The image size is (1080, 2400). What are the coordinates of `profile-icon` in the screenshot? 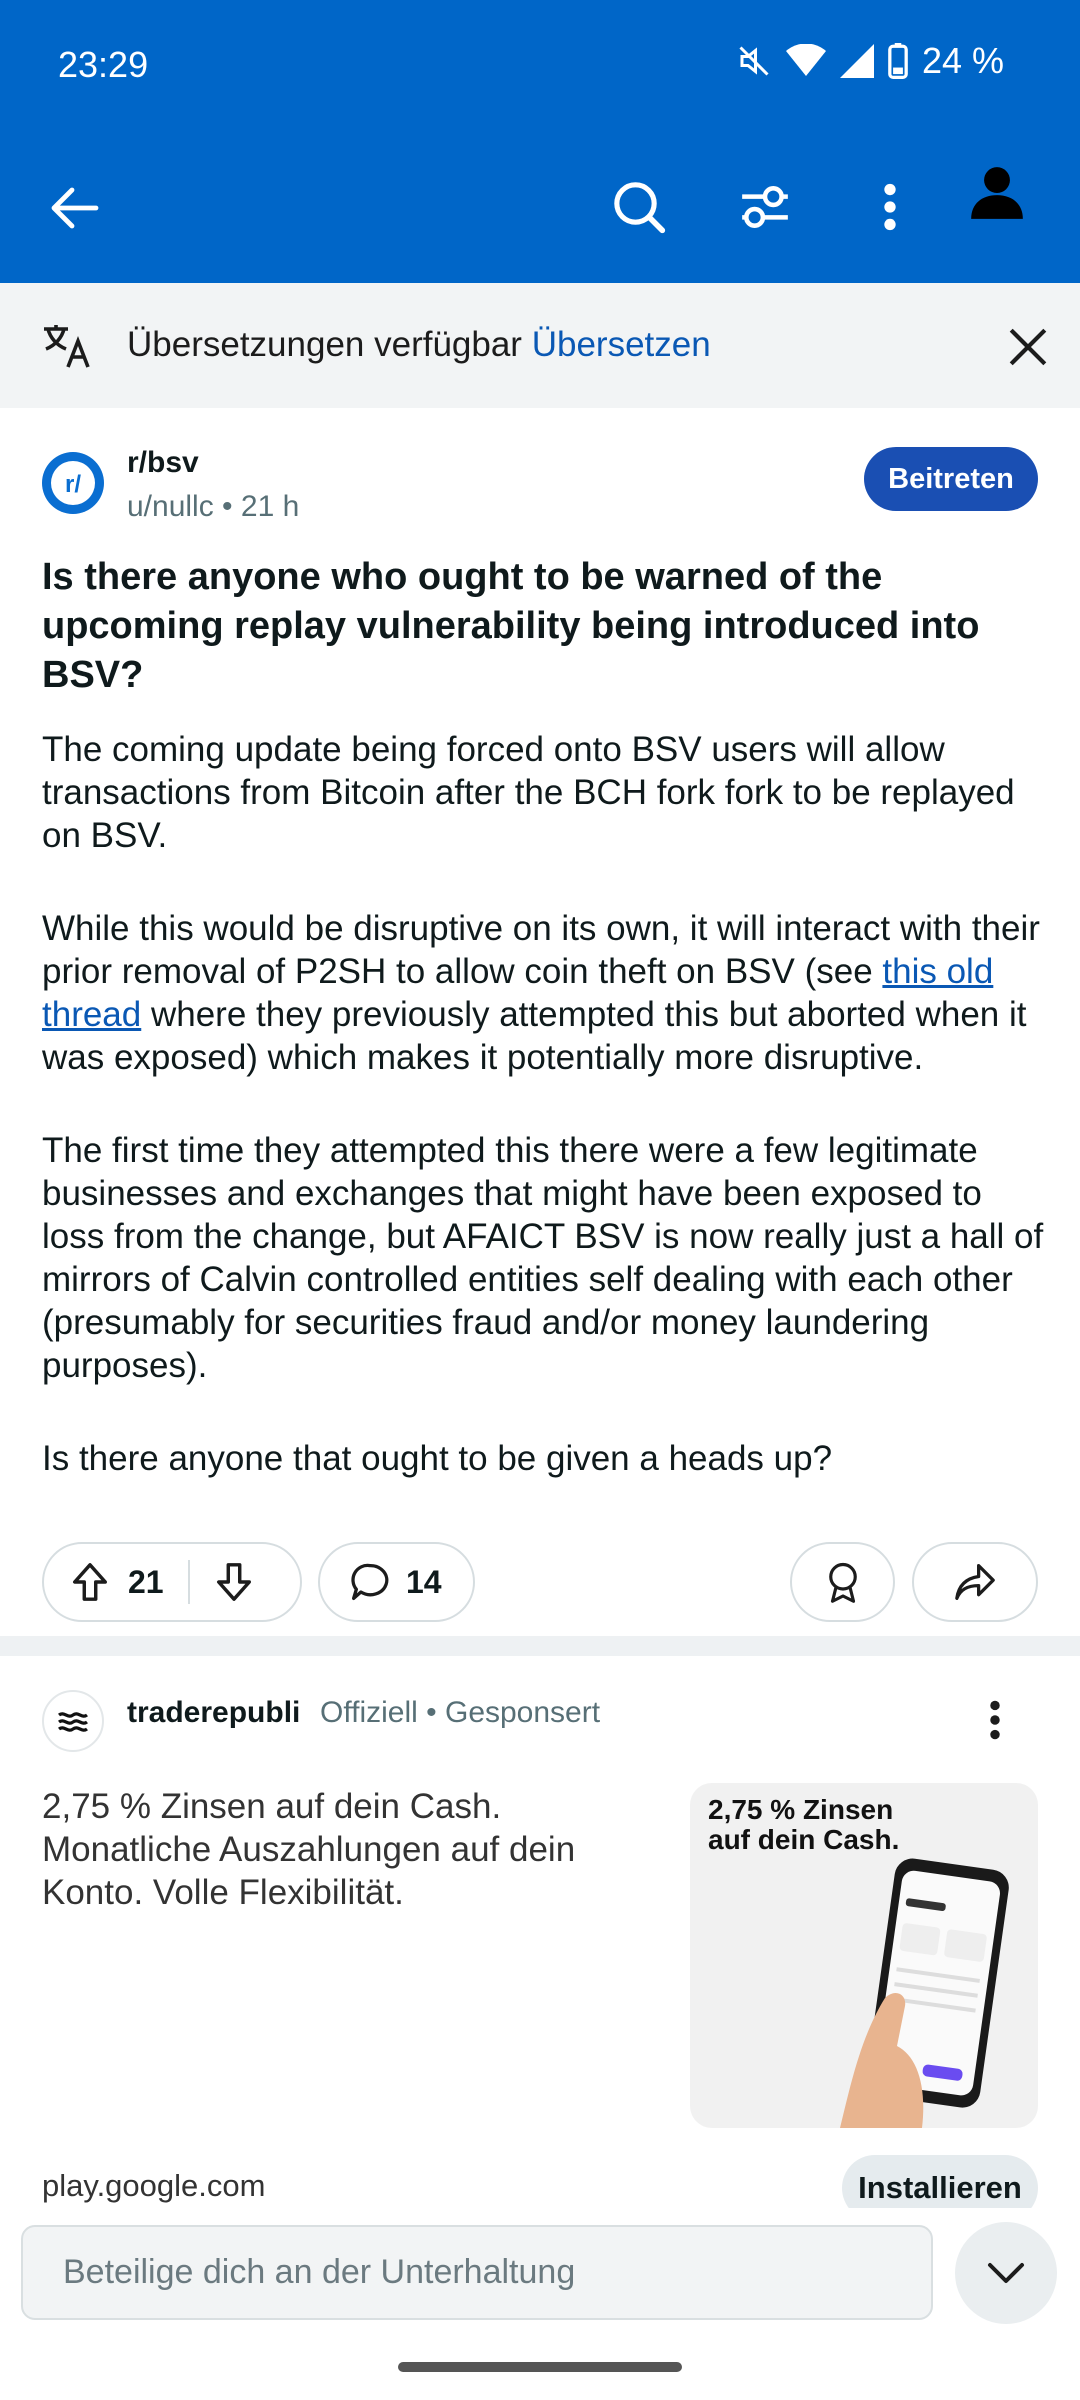 It's located at (997, 193).